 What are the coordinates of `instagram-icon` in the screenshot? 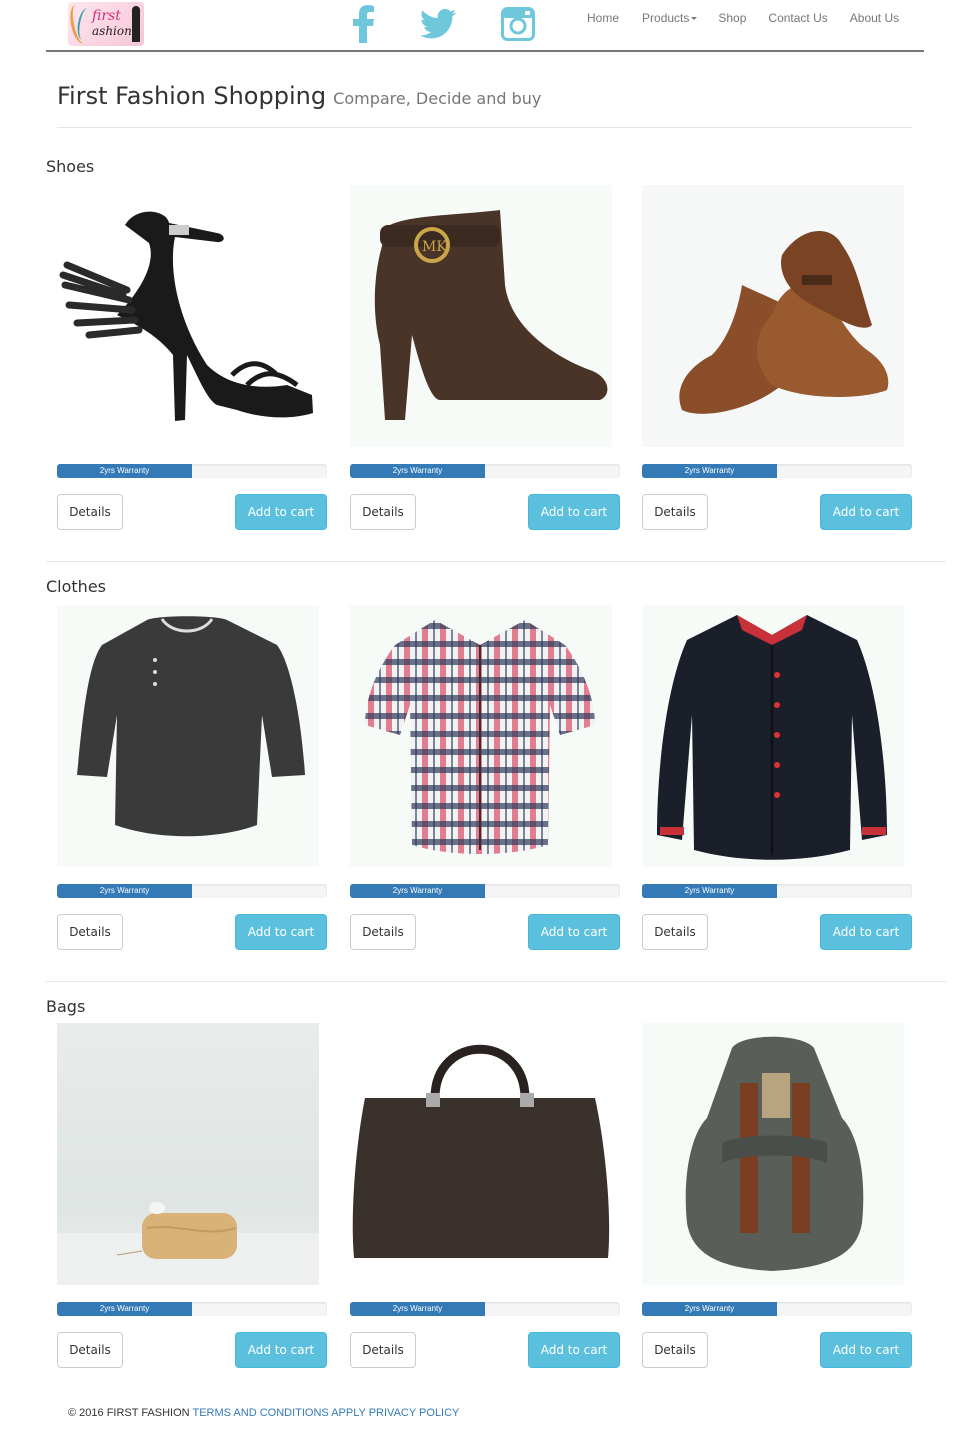 It's located at (518, 24).